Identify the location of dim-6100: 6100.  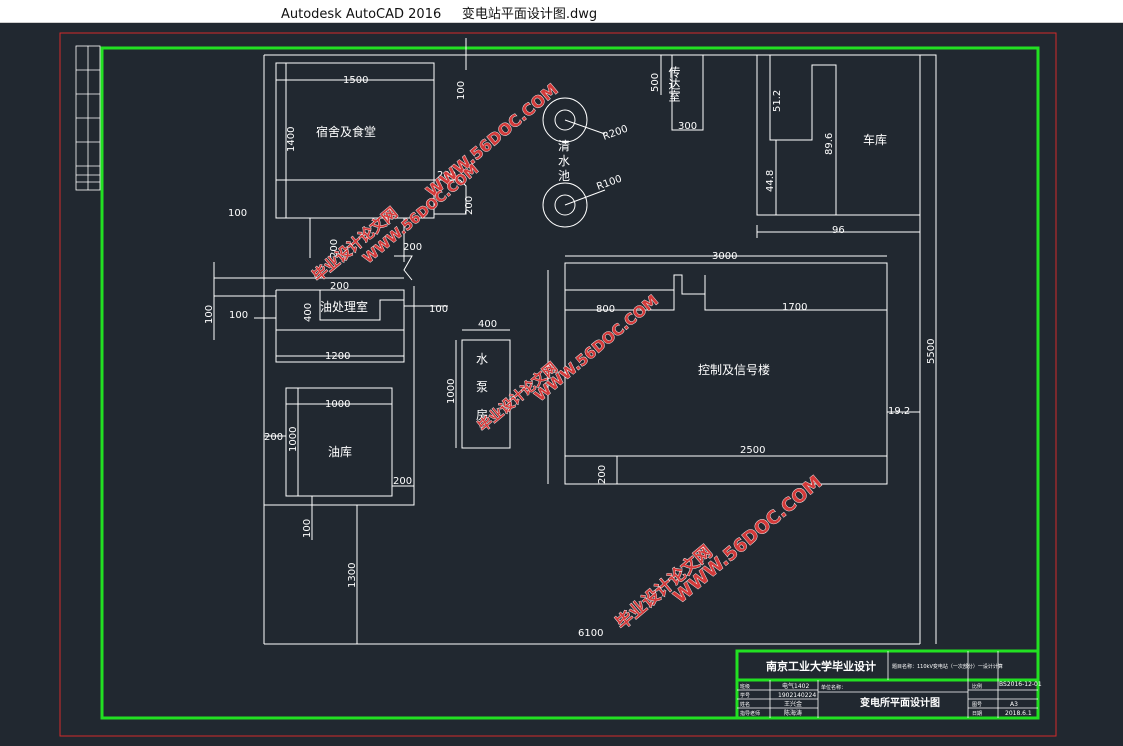
(590, 633).